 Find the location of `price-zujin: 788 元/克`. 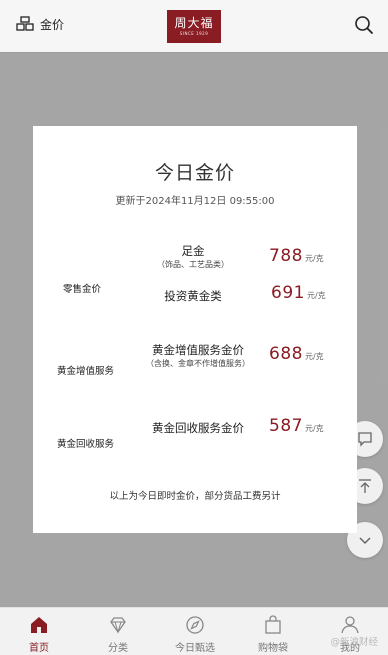

price-zujin: 788 元/克 is located at coordinates (296, 256).